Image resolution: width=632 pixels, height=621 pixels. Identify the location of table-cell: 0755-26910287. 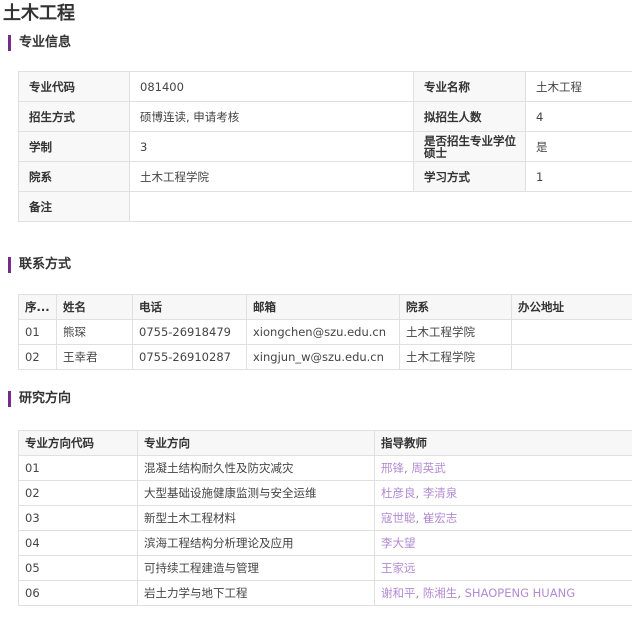
(189, 357).